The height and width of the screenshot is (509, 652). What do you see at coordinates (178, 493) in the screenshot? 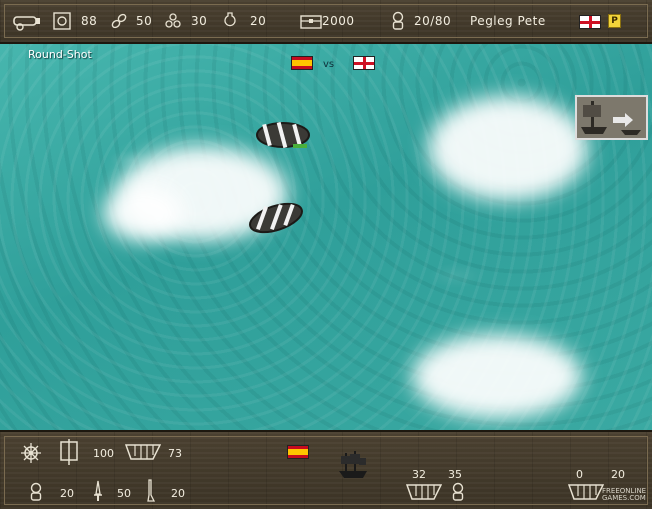
I see `muskets-value: 20` at bounding box center [178, 493].